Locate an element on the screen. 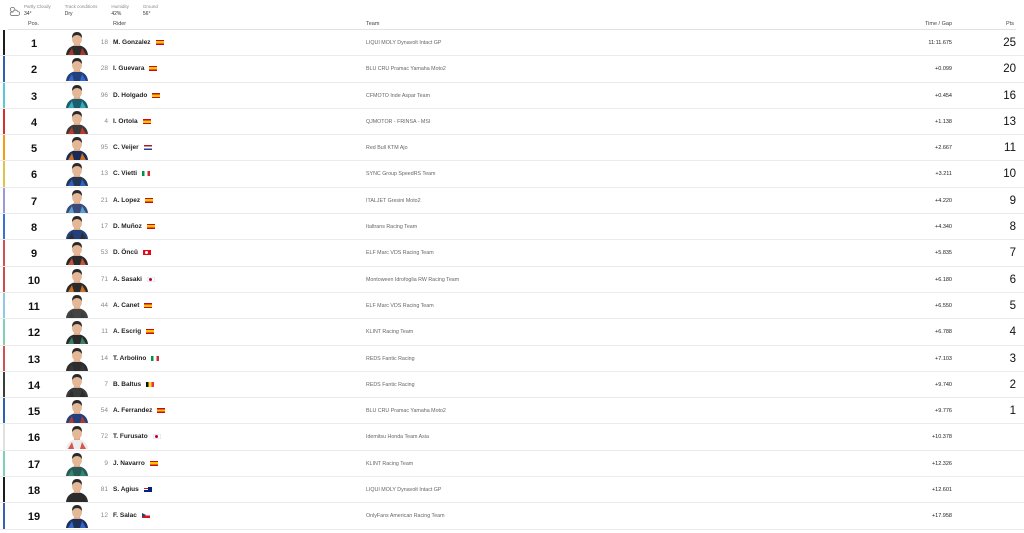  table-row: 7 21 A. Lopez ITALJET Gresini Moto2 +4.220 9 is located at coordinates (512, 201).